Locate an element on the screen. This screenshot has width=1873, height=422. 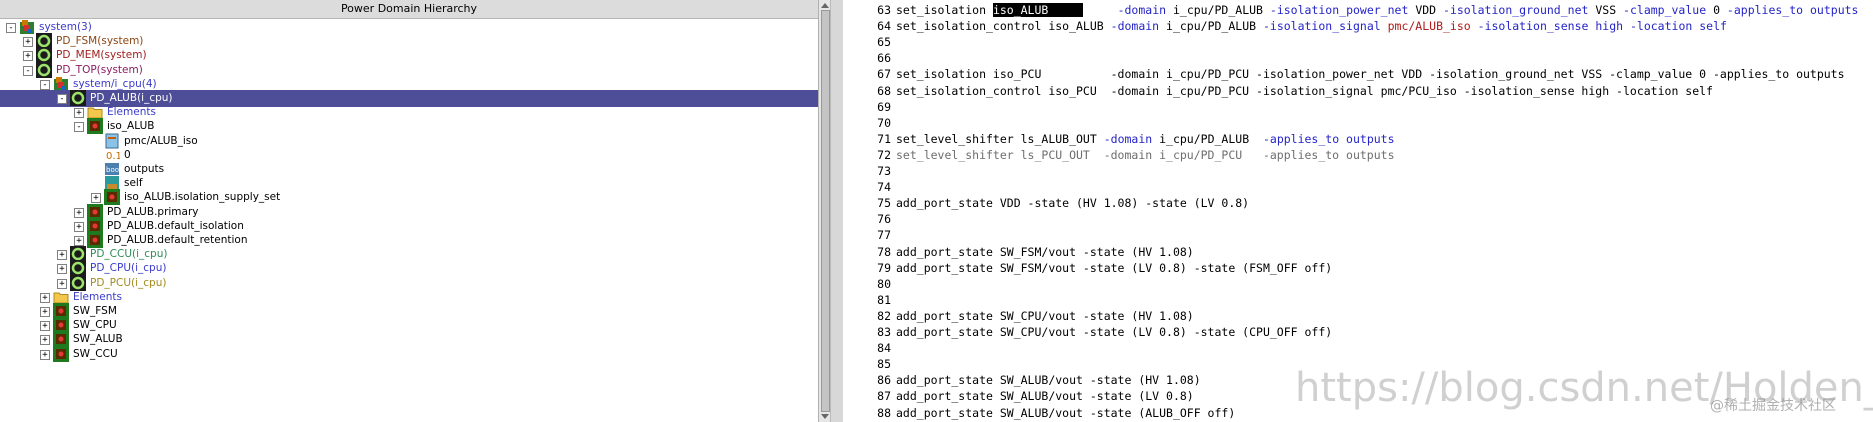
line-number: 84 is located at coordinates (884, 348).